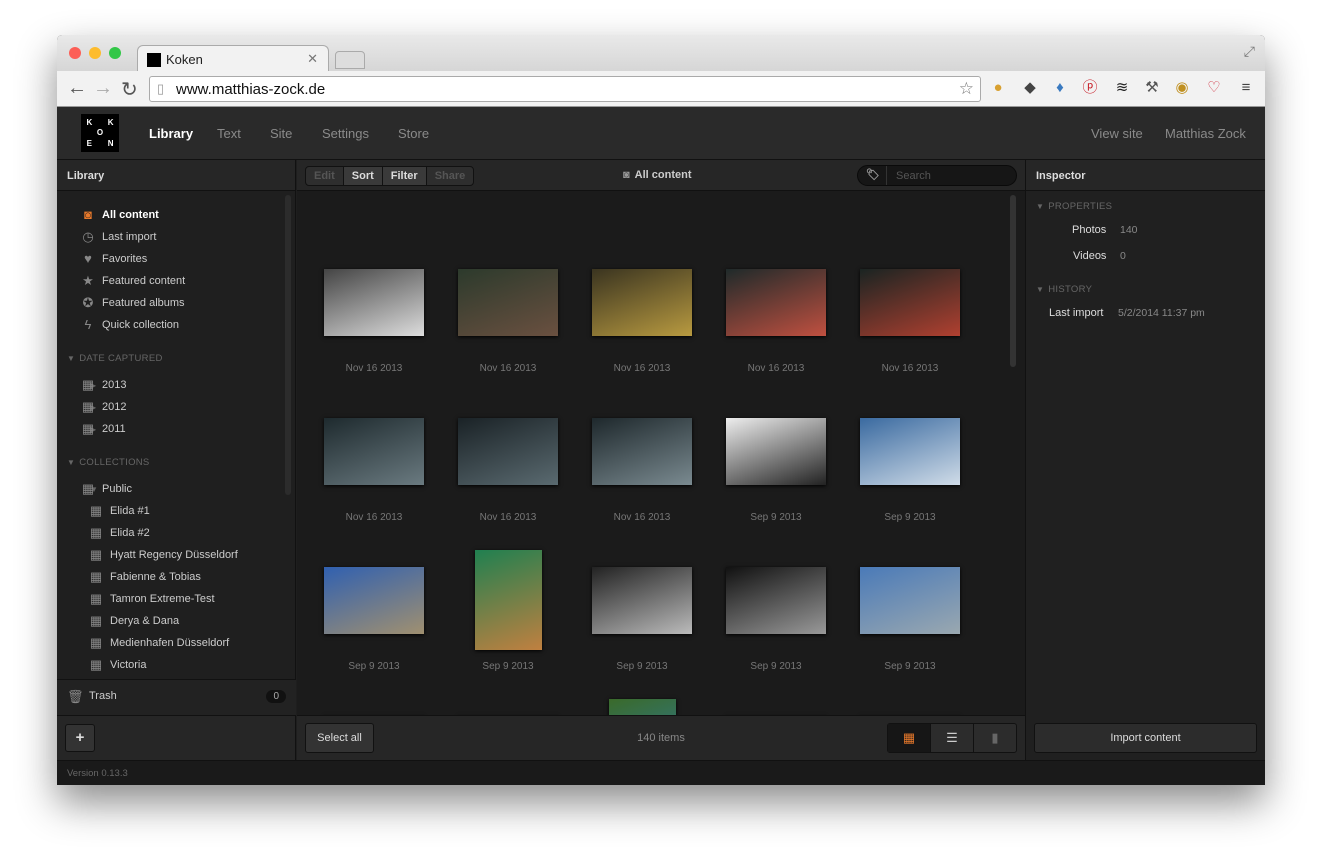 The height and width of the screenshot is (864, 1322). What do you see at coordinates (1074, 206) in the screenshot?
I see `properties-section: ▼ PROPERTIES` at bounding box center [1074, 206].